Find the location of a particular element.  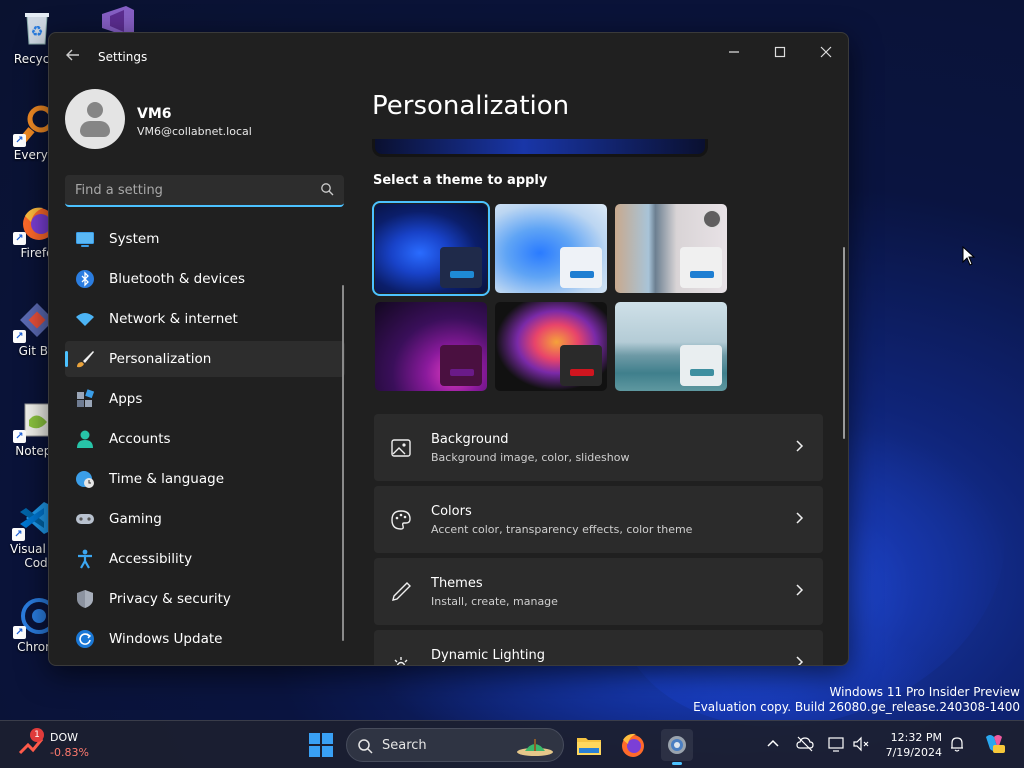

card-title: Background is located at coordinates (470, 439).